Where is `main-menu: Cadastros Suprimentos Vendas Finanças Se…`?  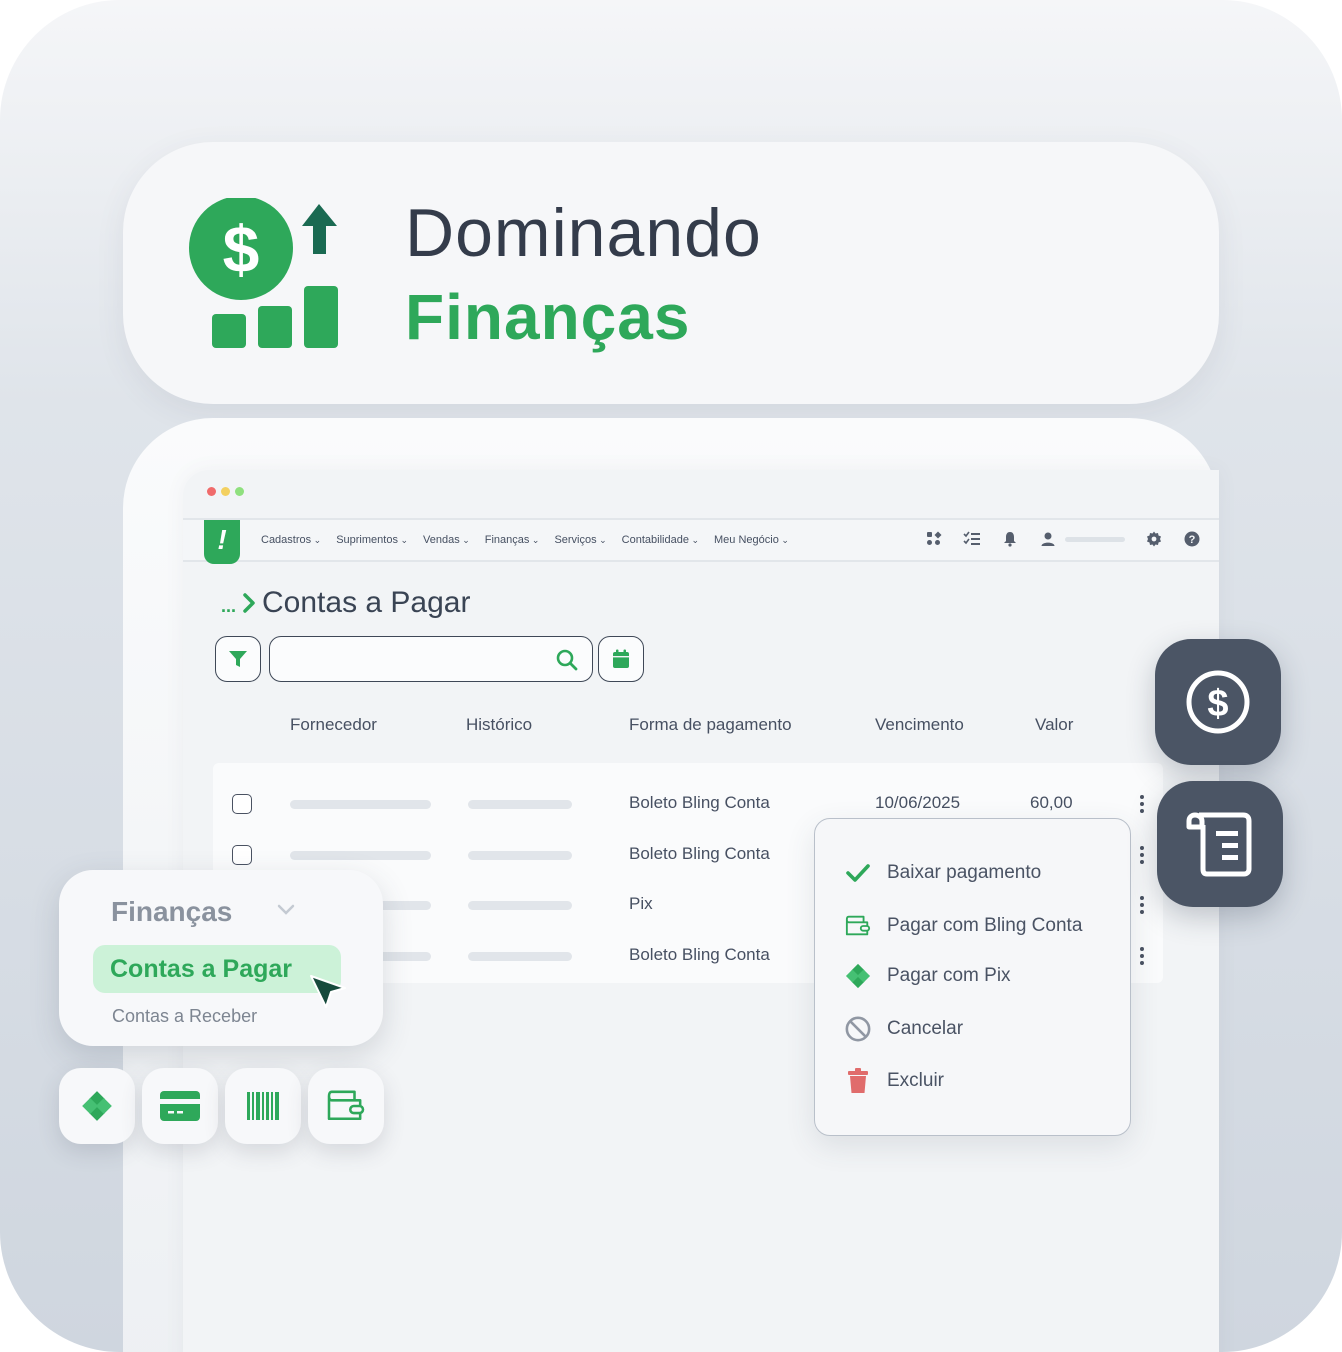 main-menu: Cadastros Suprimentos Vendas Finanças Se… is located at coordinates (525, 540).